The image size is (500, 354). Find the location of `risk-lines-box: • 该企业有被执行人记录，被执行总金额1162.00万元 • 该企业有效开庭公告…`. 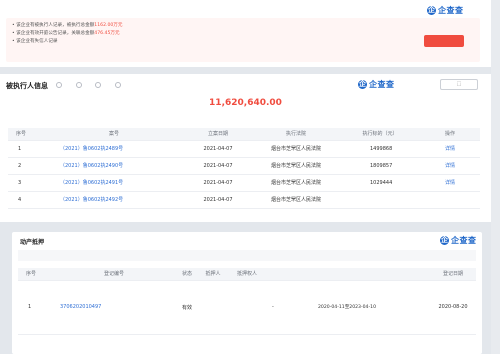

risk-lines-box: • 该企业有被执行人记录，被执行总金额1162.00万元 • 该企业有效开庭公告… is located at coordinates (243, 40).